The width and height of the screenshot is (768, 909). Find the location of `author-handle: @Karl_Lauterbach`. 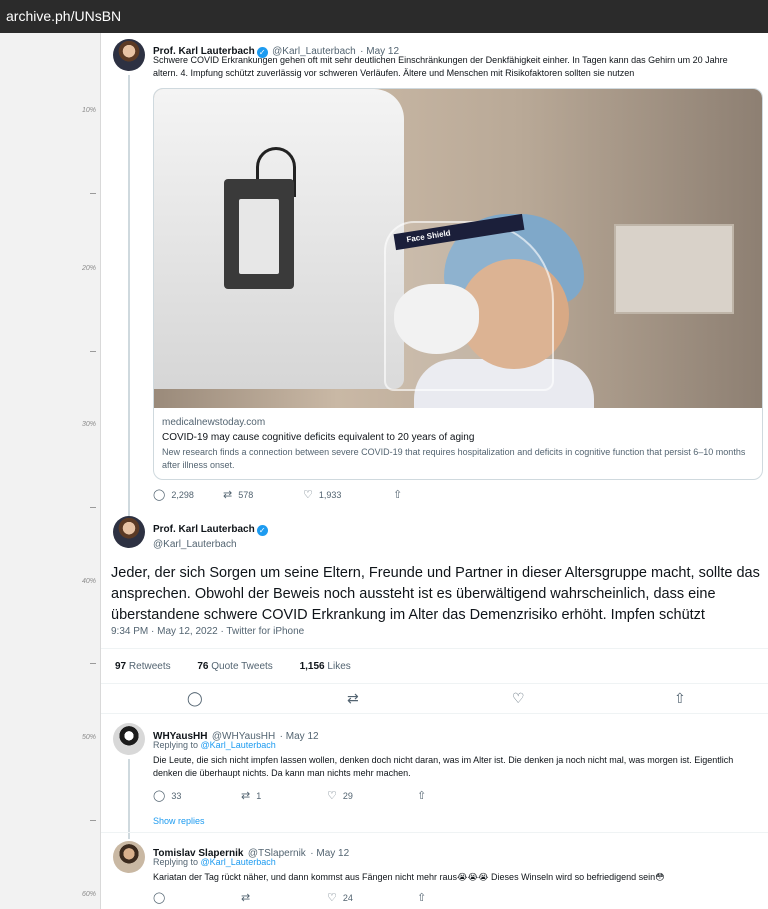

author-handle: @Karl_Lauterbach is located at coordinates (210, 544).